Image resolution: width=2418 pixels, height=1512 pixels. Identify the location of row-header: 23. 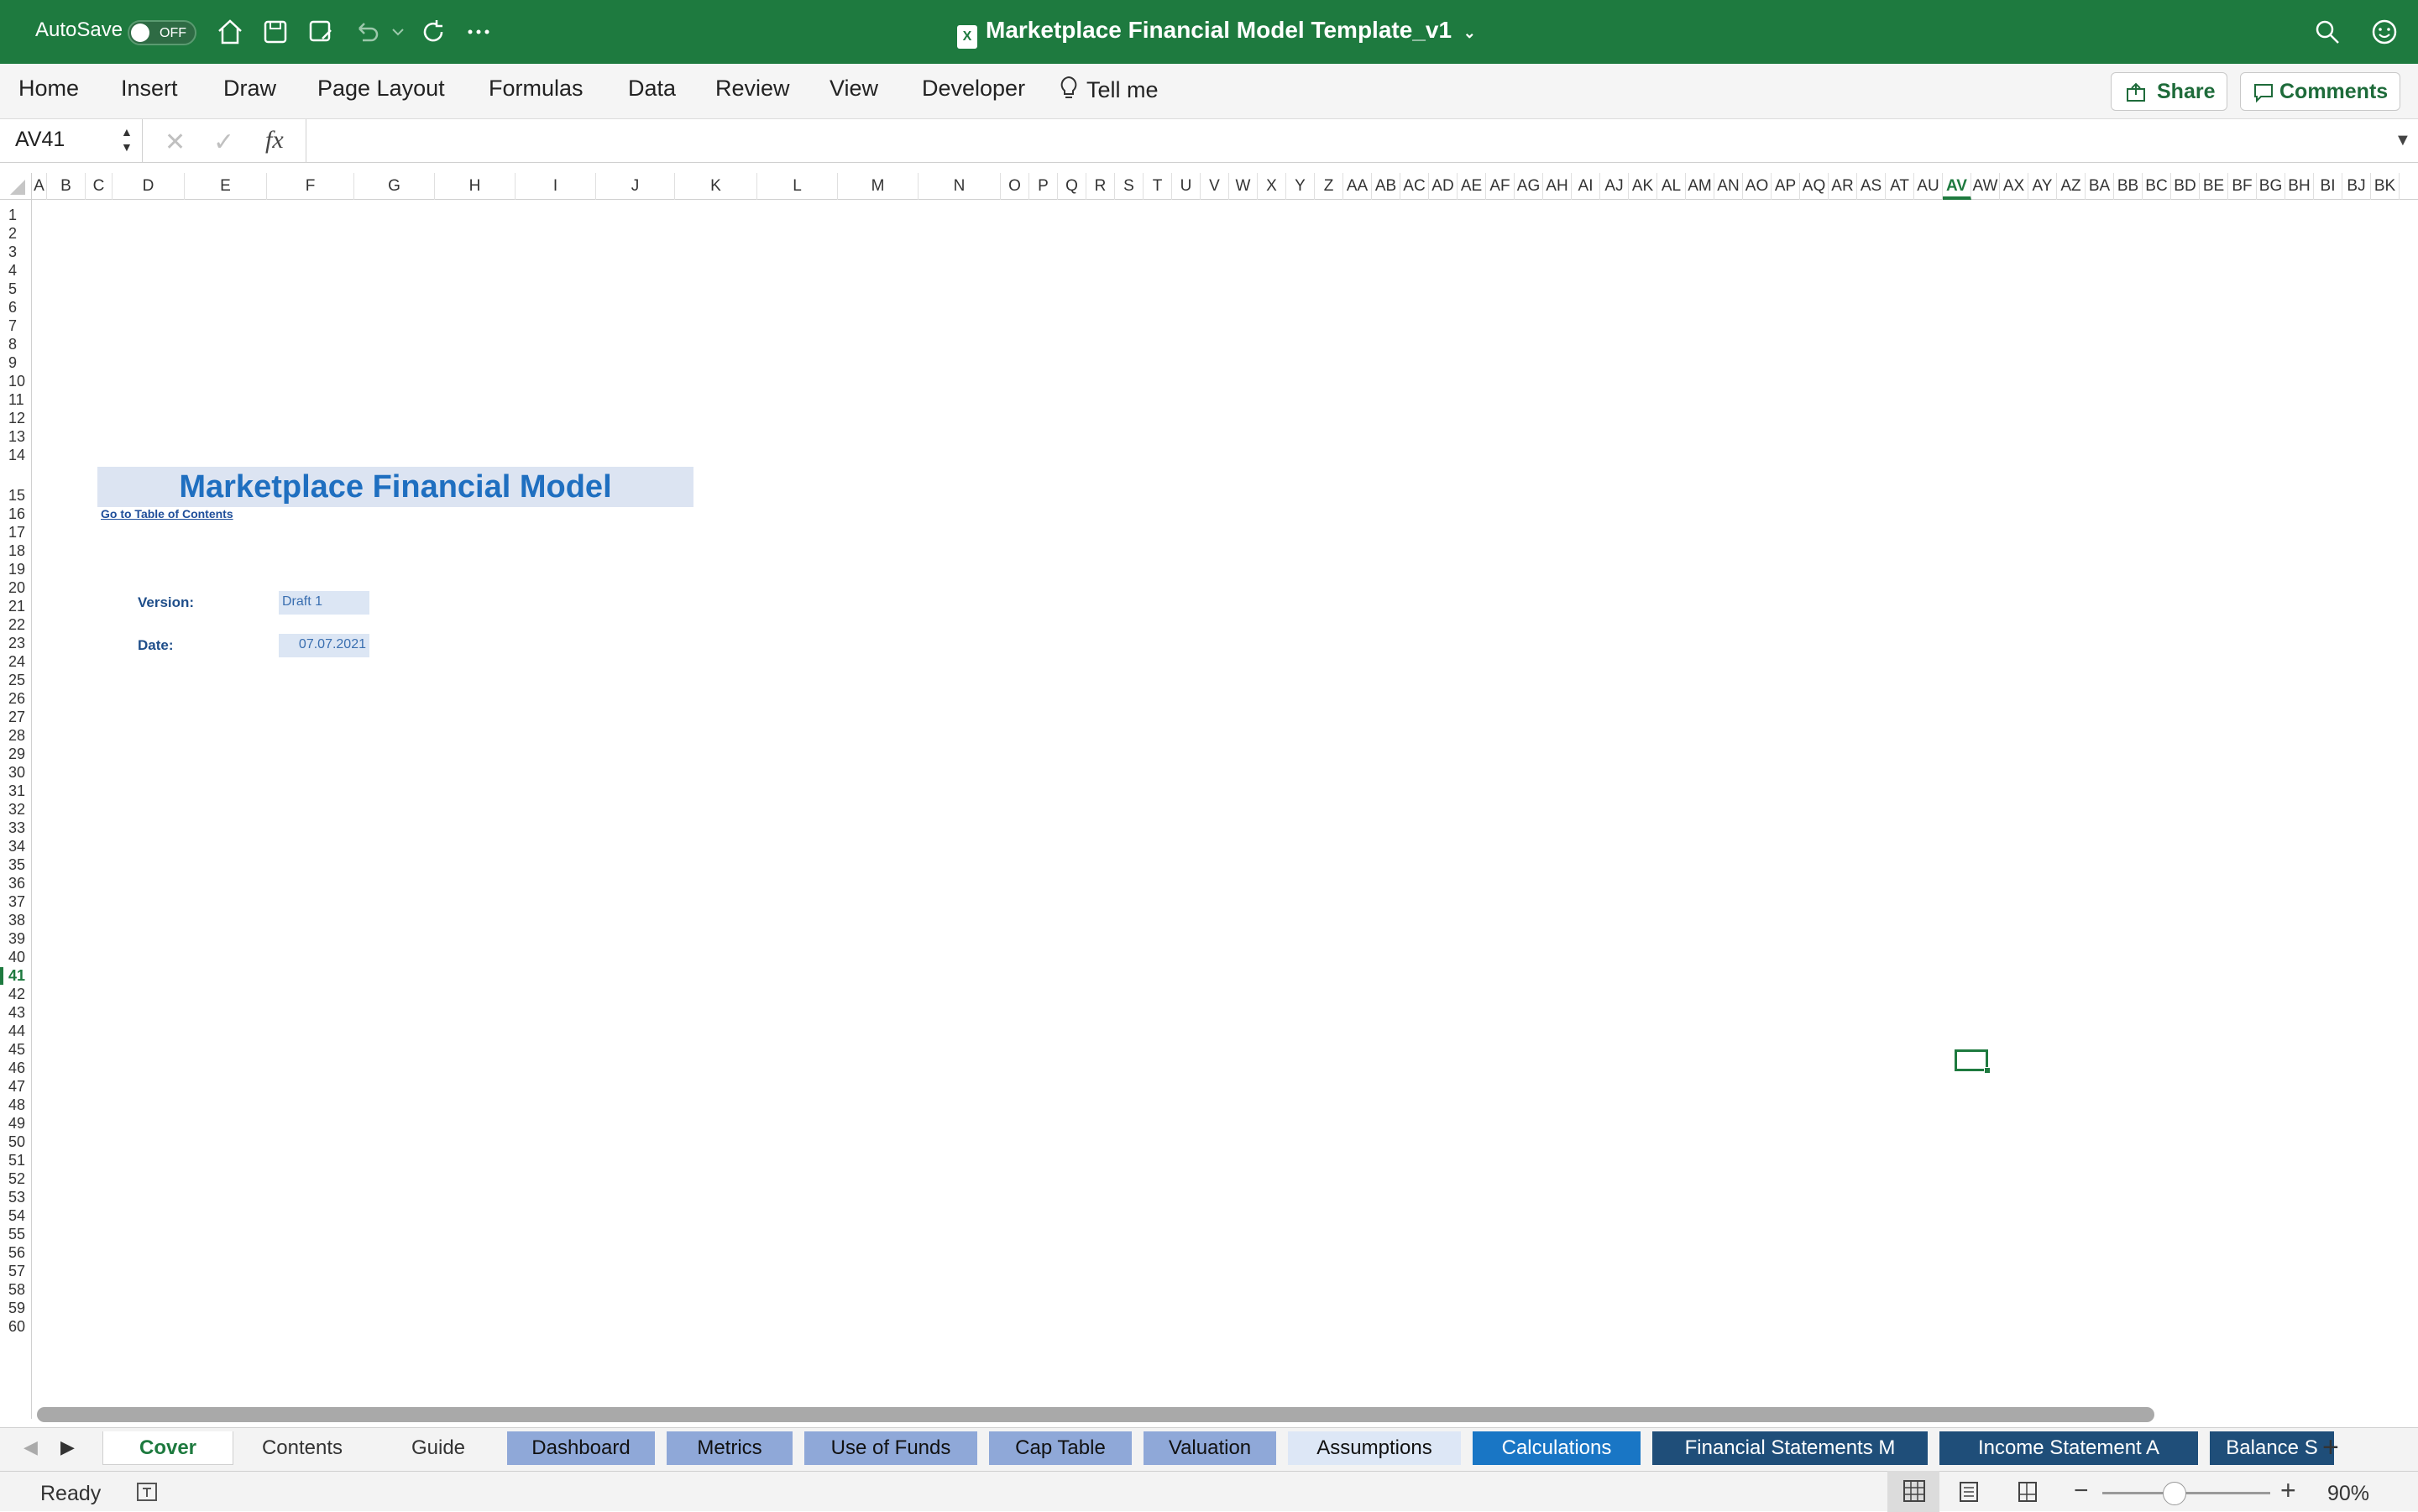
(14, 643).